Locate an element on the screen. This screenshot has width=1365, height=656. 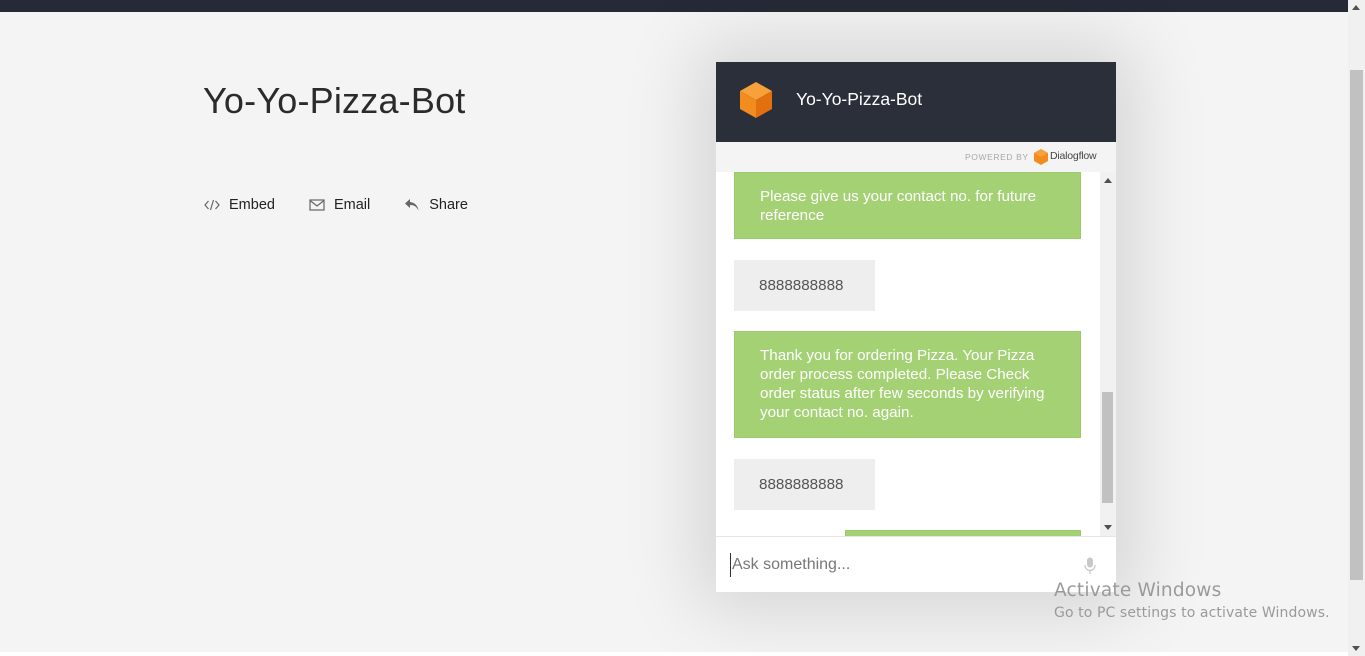
share-button: Share is located at coordinates (435, 205).